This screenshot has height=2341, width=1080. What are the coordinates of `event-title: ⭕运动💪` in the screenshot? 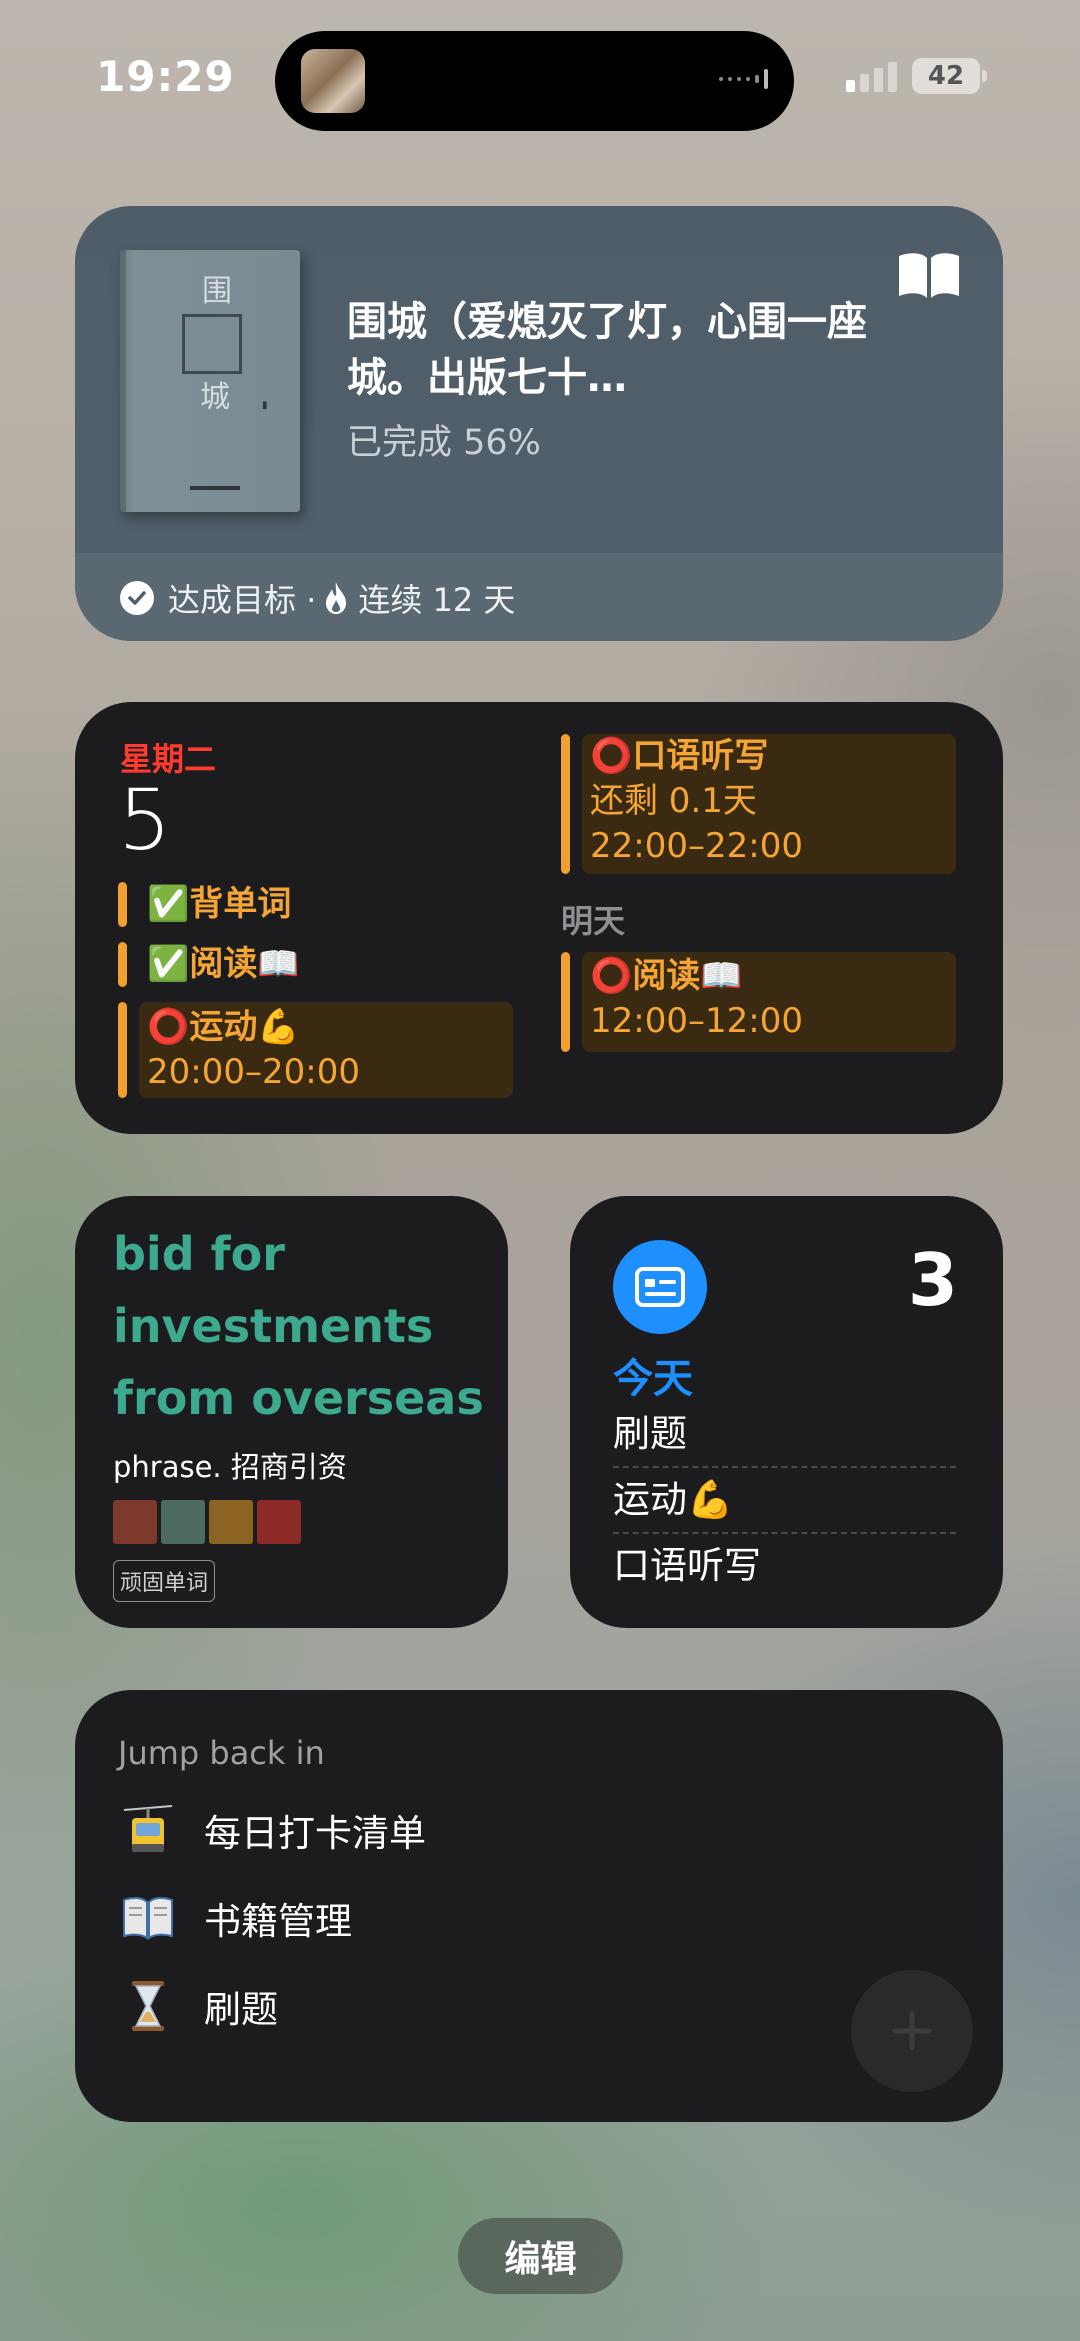 It's located at (223, 1027).